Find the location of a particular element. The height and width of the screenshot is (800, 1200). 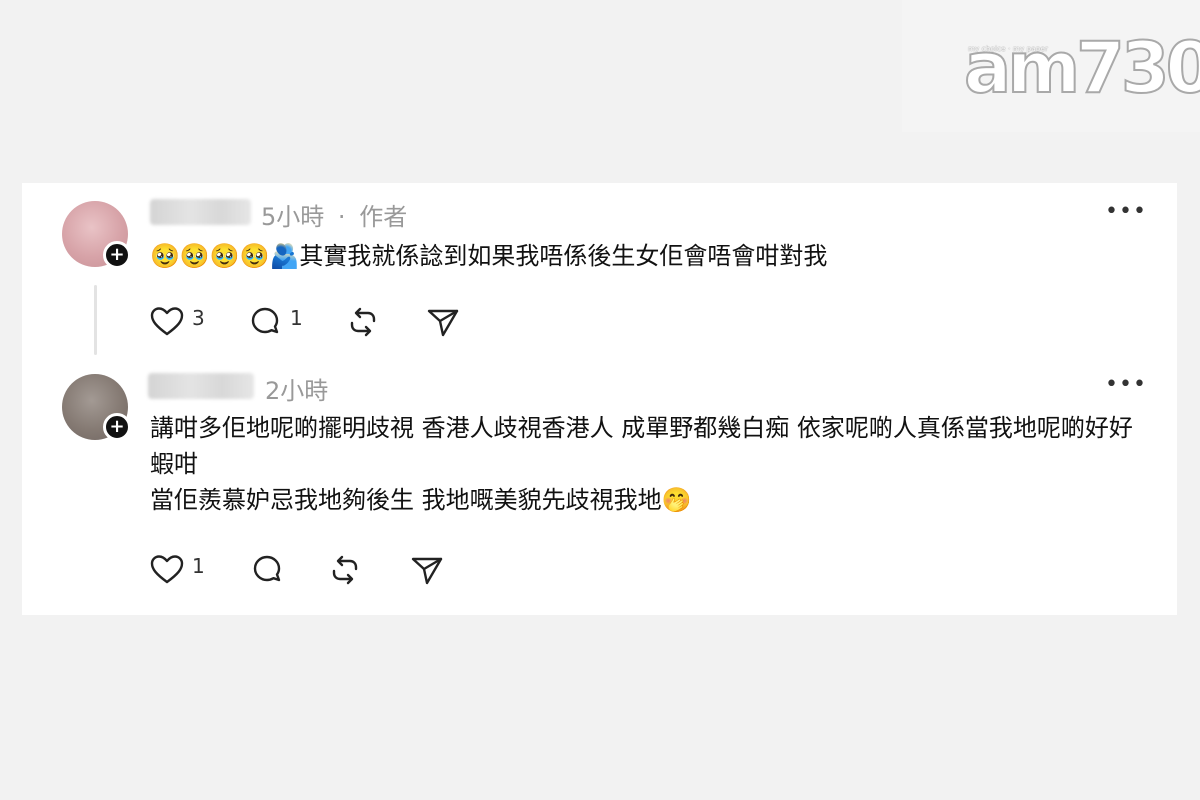

share-button is located at coordinates (427, 570).